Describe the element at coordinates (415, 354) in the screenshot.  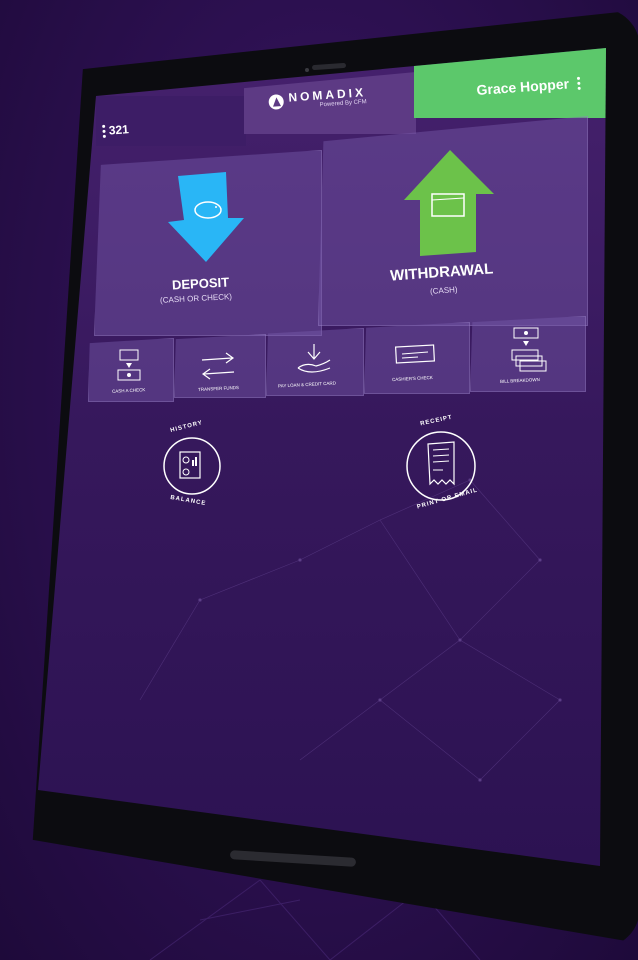
I see `check-icon` at that location.